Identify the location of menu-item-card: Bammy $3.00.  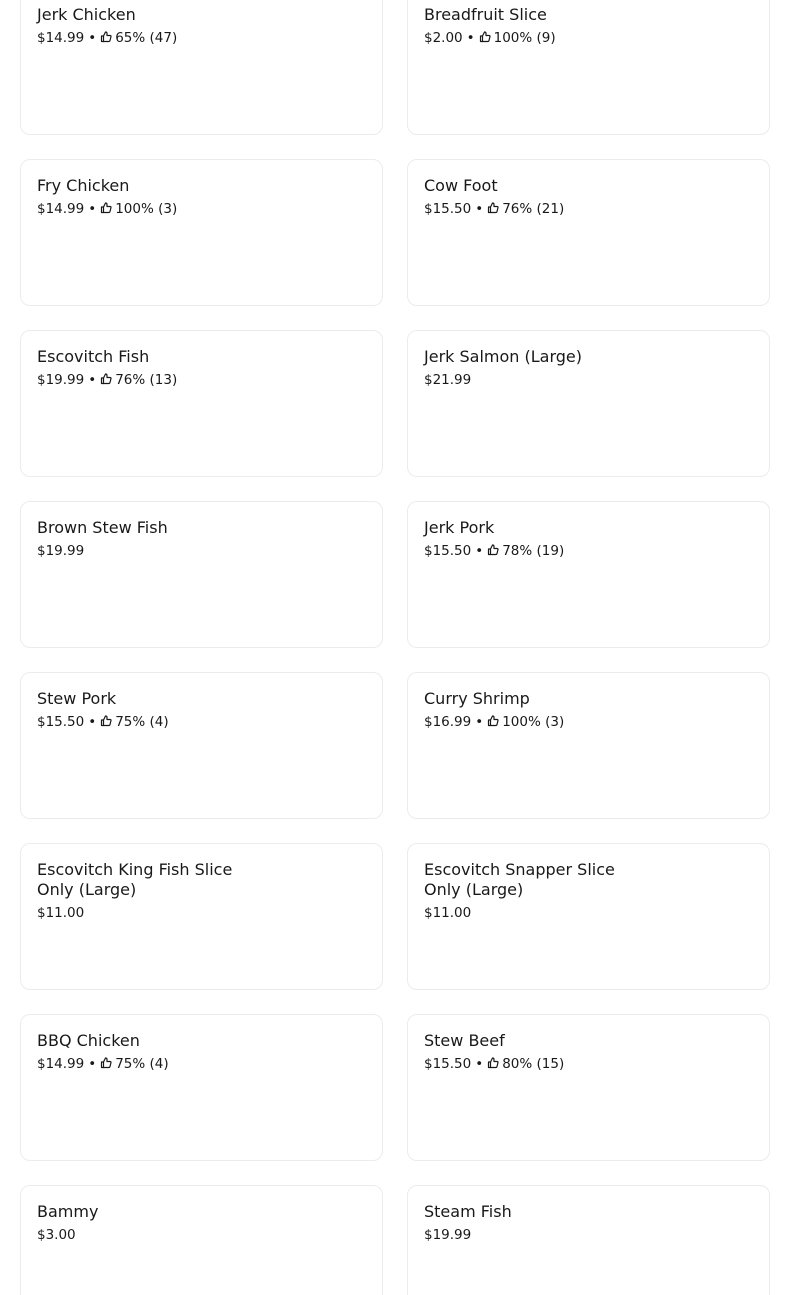
(201, 1240).